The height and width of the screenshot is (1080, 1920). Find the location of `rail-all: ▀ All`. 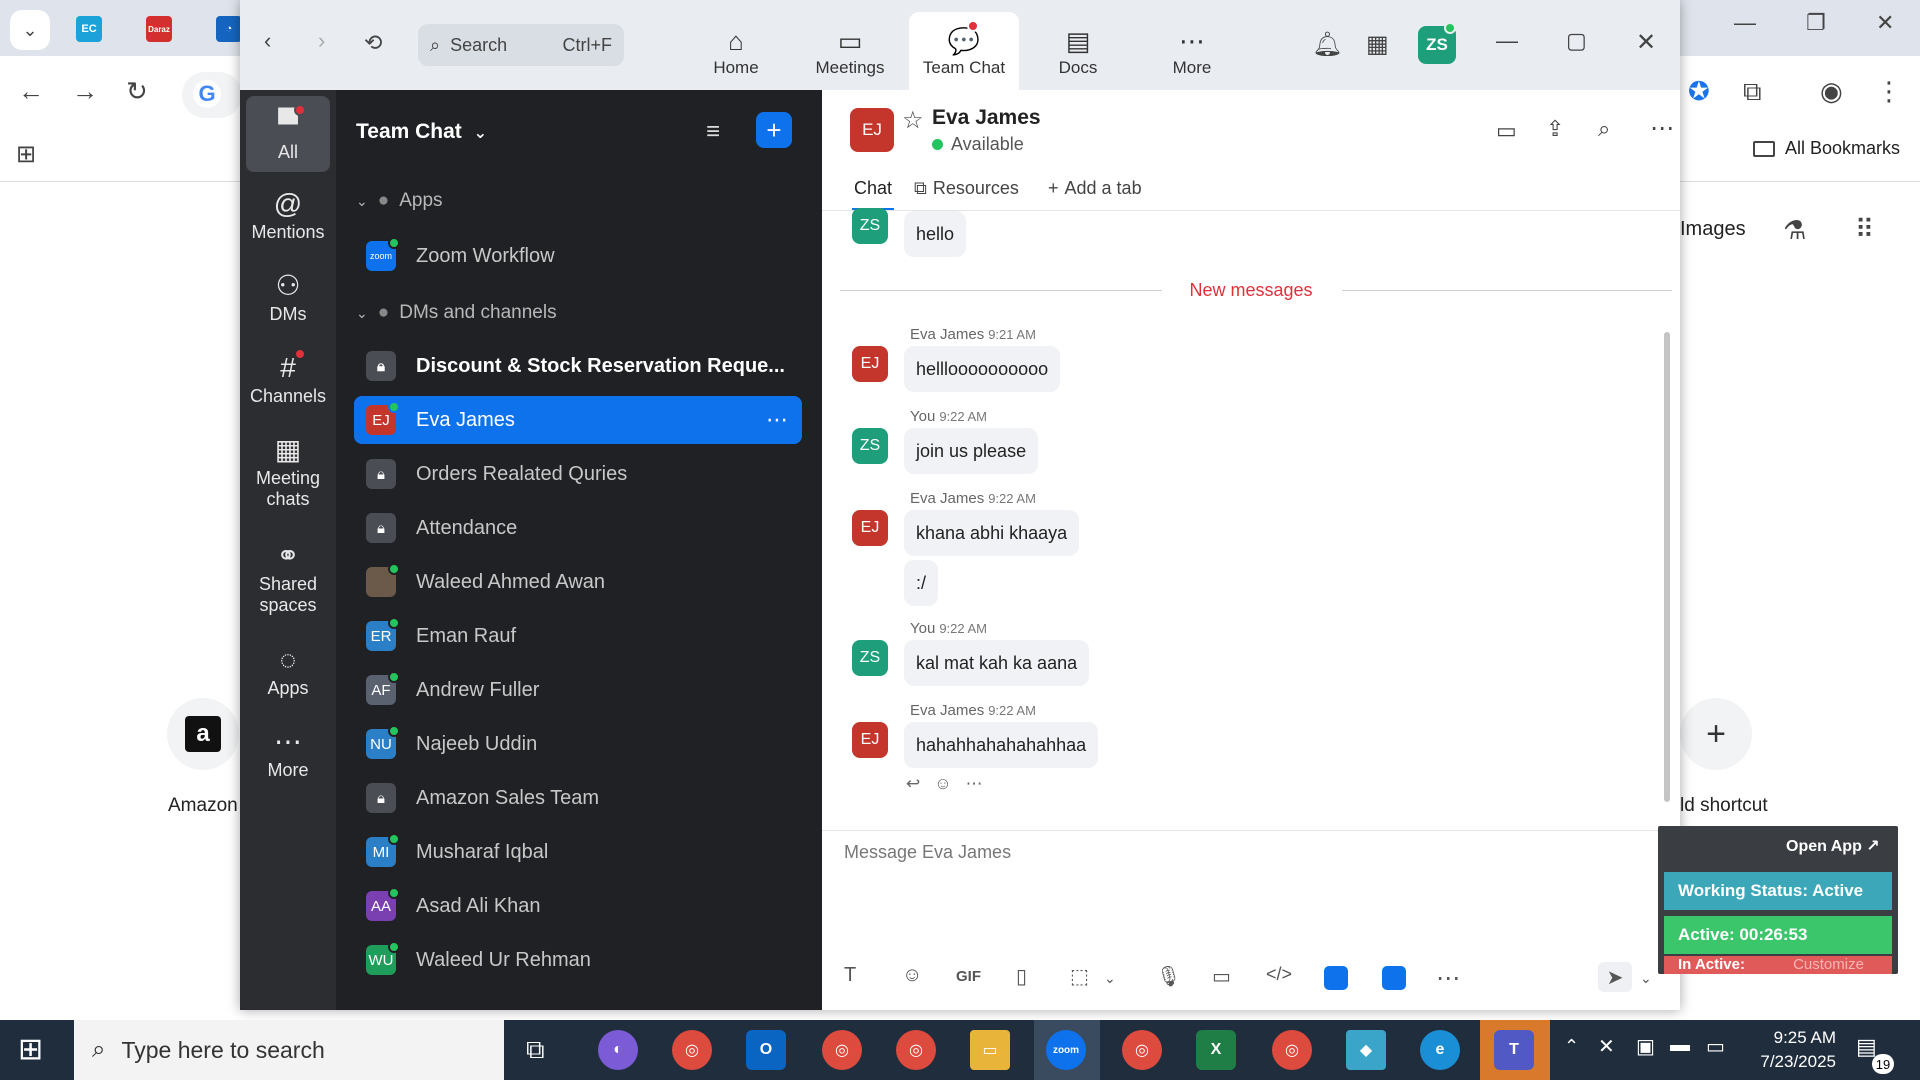

rail-all: ▀ All is located at coordinates (288, 134).